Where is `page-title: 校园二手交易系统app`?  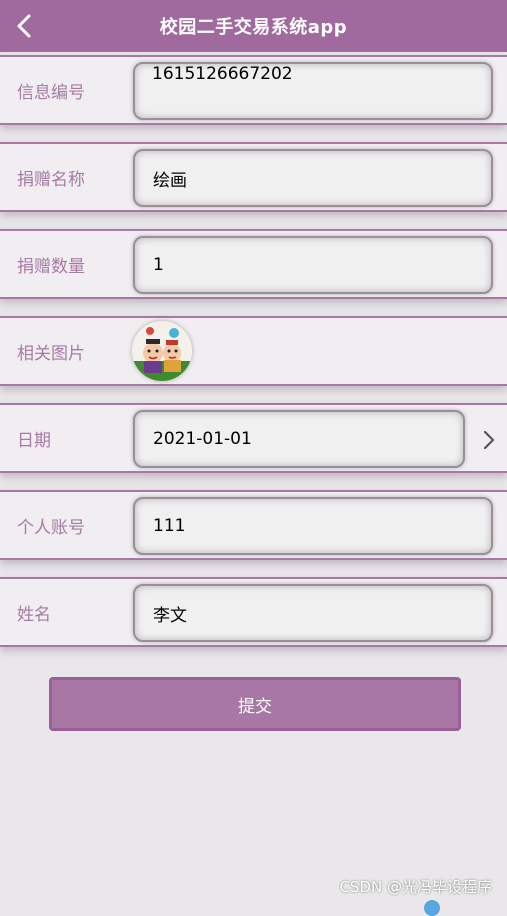 page-title: 校园二手交易系统app is located at coordinates (253, 27).